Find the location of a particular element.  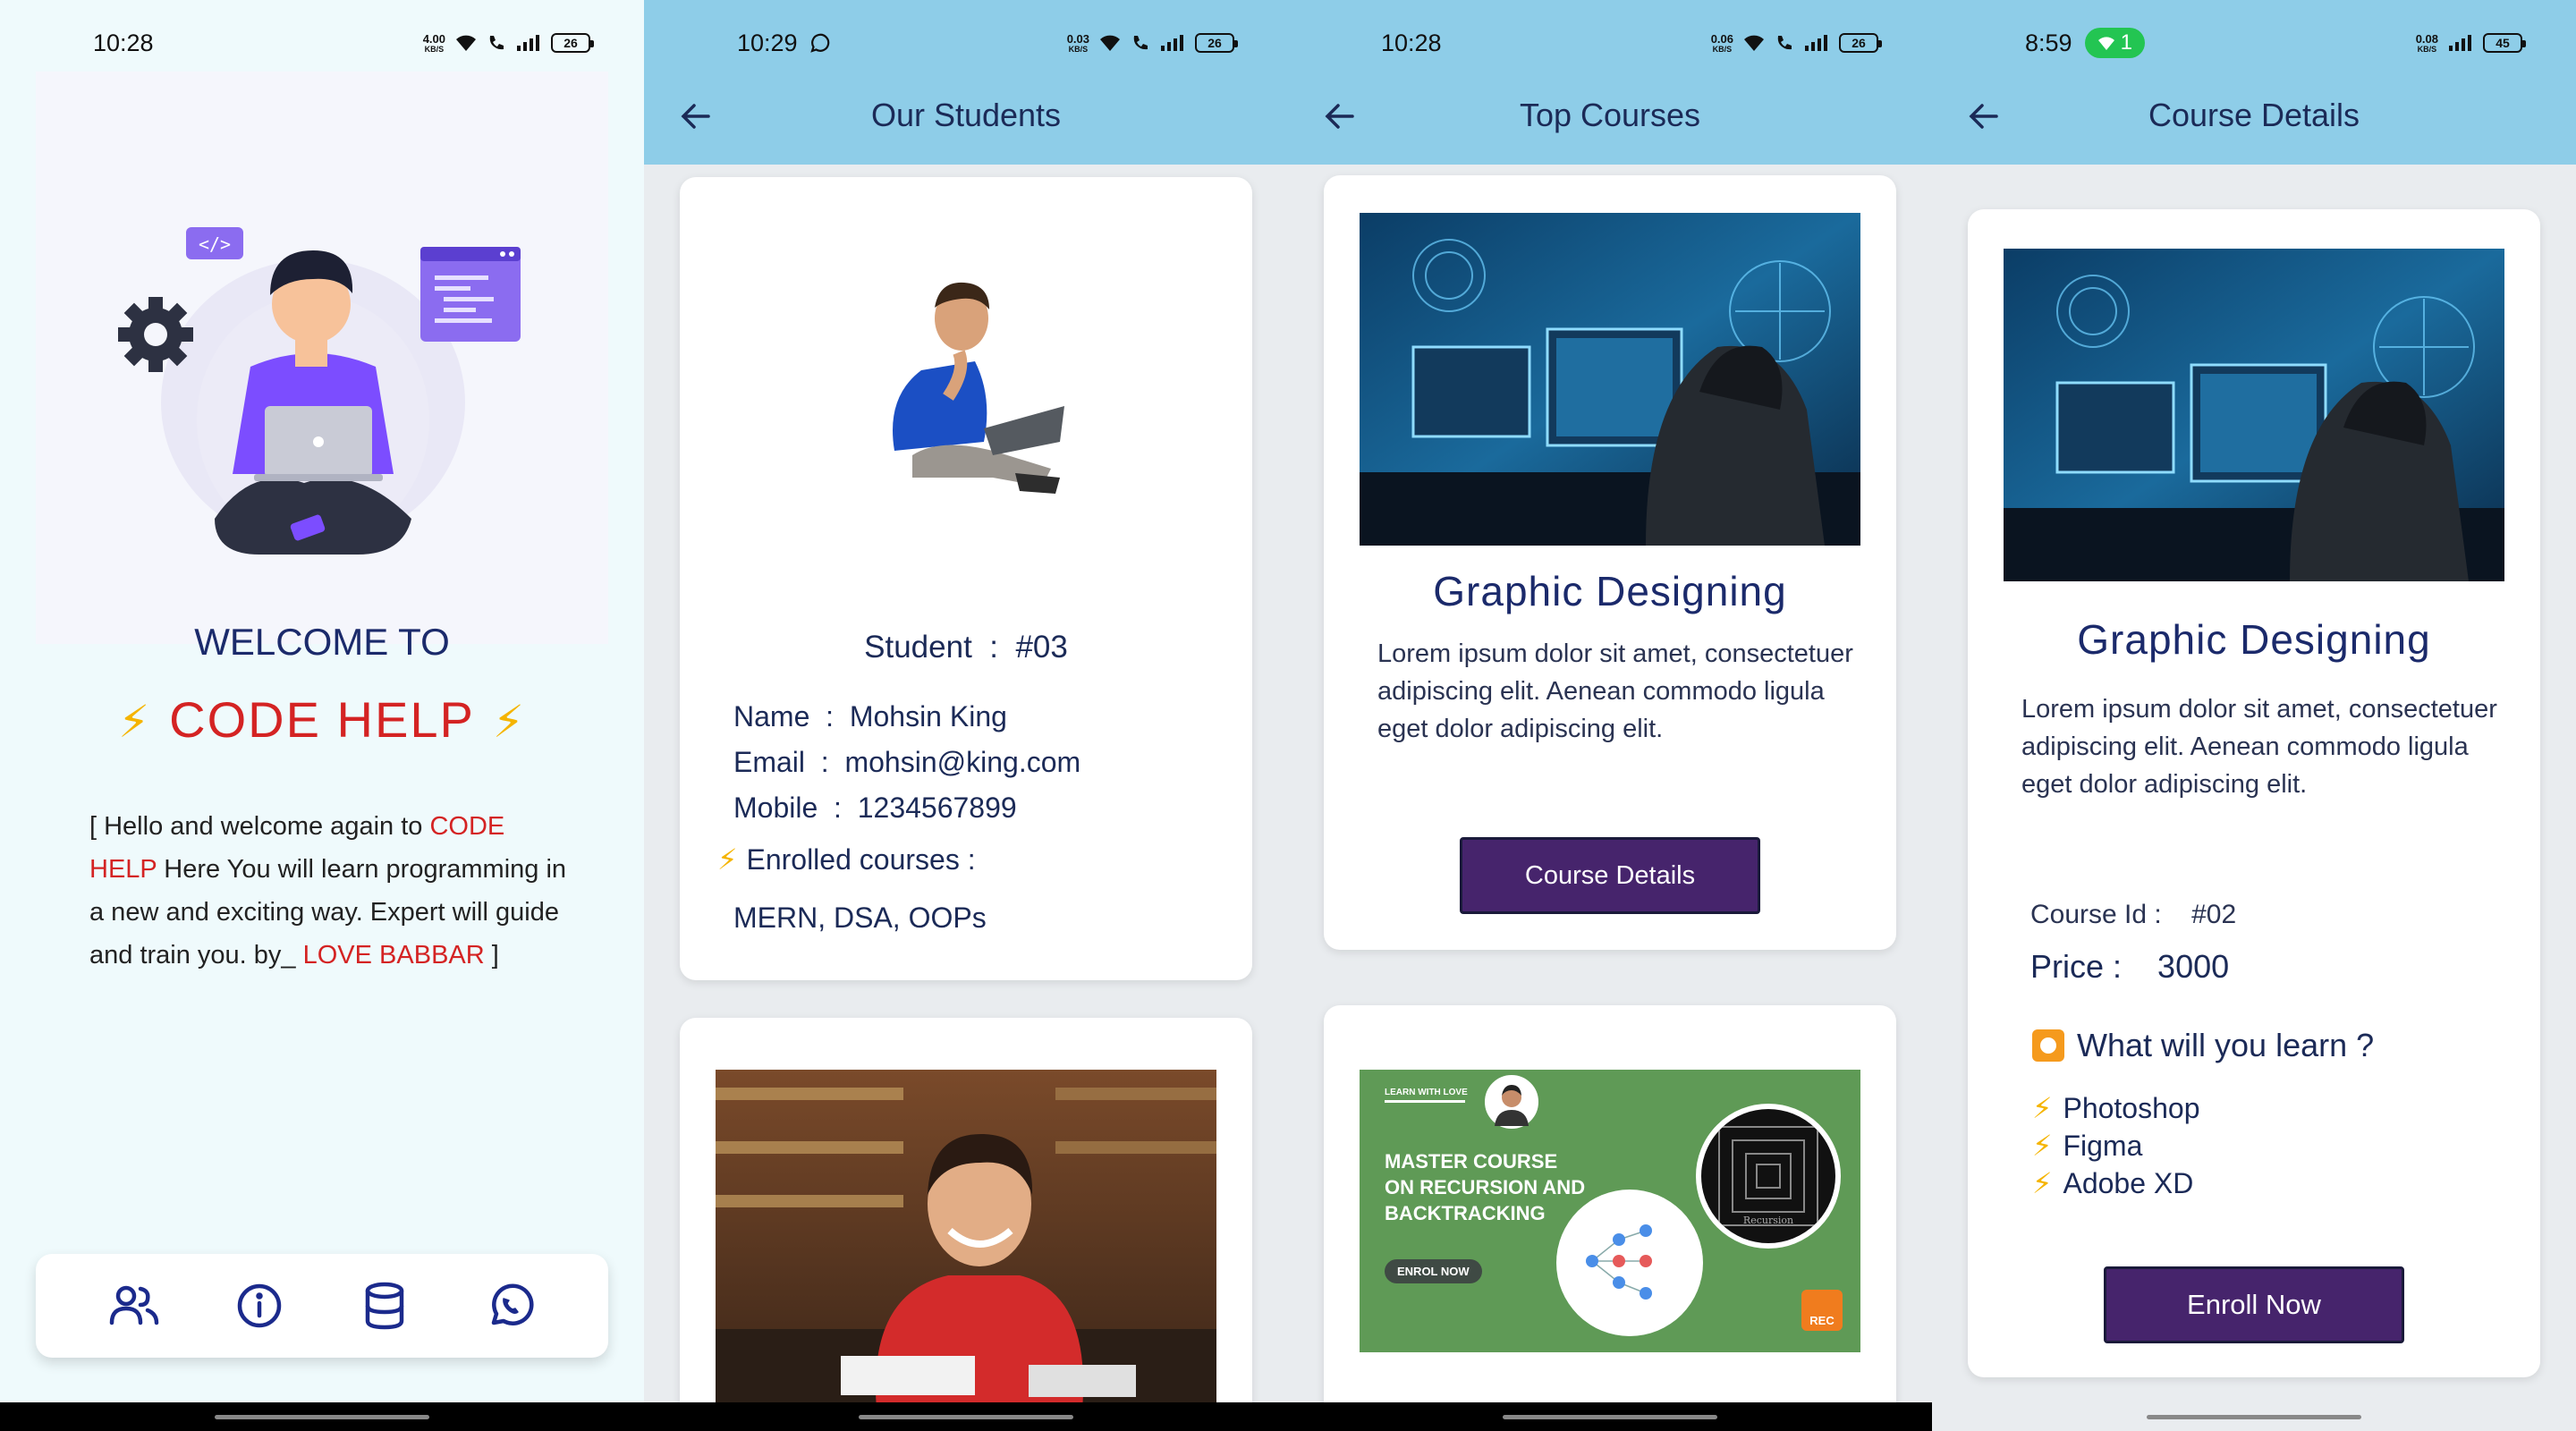

student-email-row: Email : mohsin@king.com is located at coordinates (907, 762).